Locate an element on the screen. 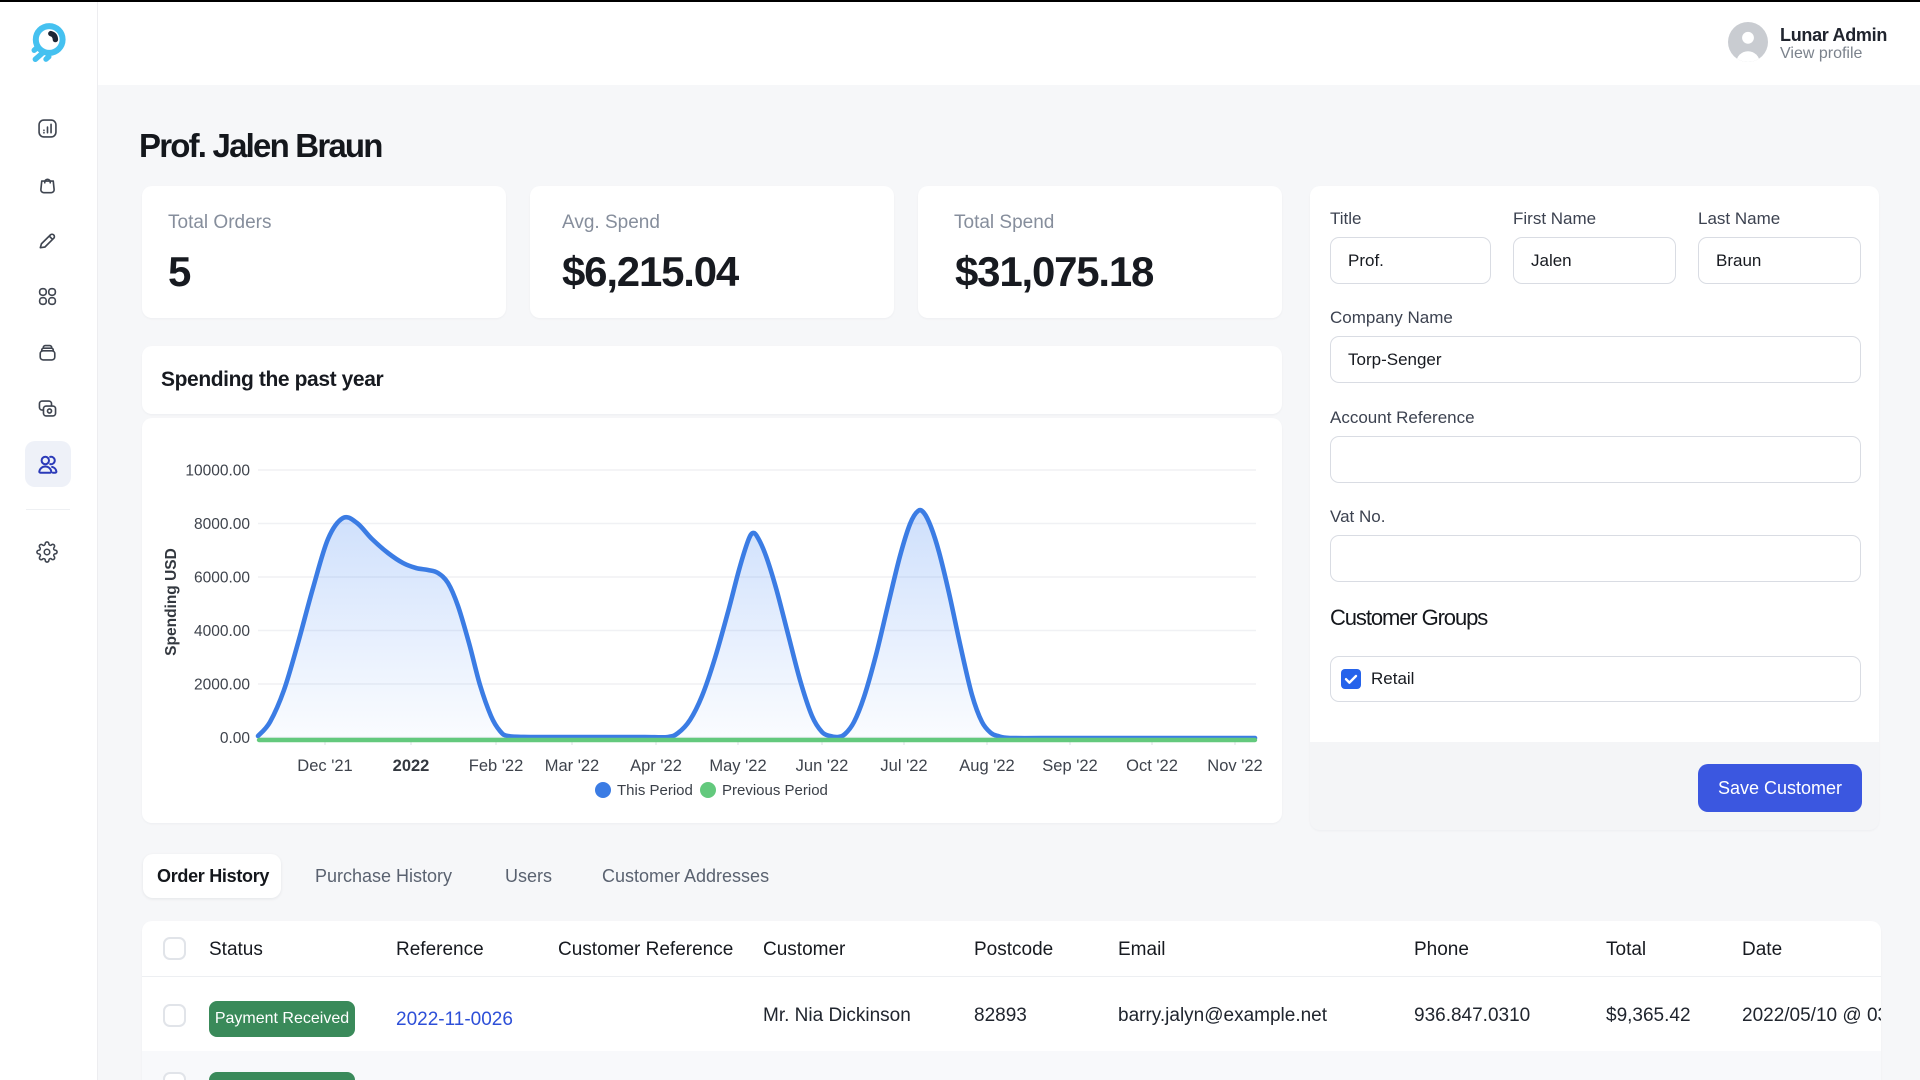 This screenshot has height=1080, width=1920. svg-text: May '22 is located at coordinates (737, 766).